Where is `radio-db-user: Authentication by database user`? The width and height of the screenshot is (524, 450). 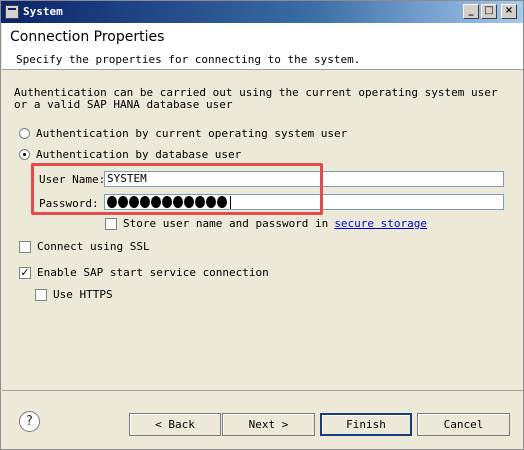
radio-db-user: Authentication by database user is located at coordinates (130, 154).